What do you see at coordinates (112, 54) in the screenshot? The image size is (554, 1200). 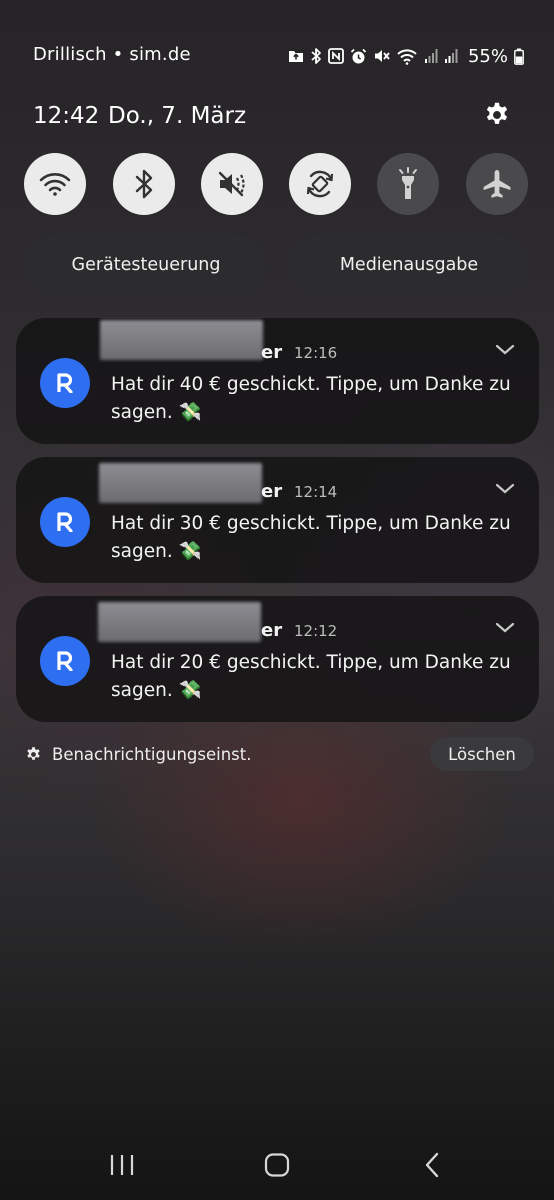 I see `carrier-label: Drillisch • sim.de` at bounding box center [112, 54].